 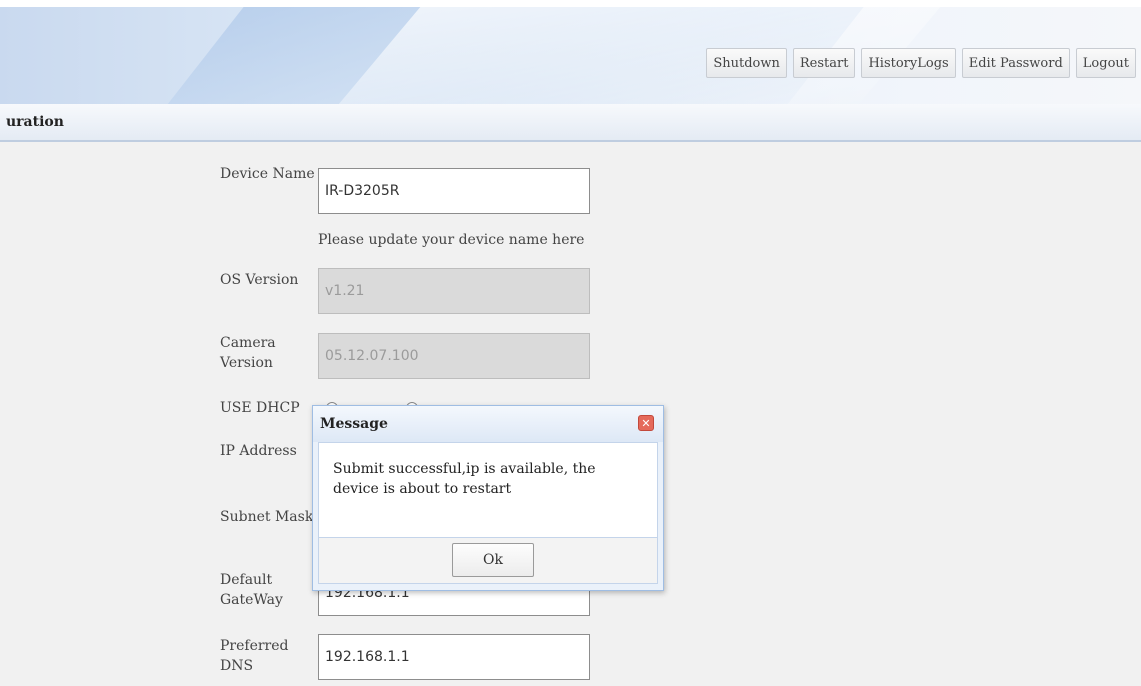 What do you see at coordinates (259, 280) in the screenshot?
I see `os-version-label: OS Version` at bounding box center [259, 280].